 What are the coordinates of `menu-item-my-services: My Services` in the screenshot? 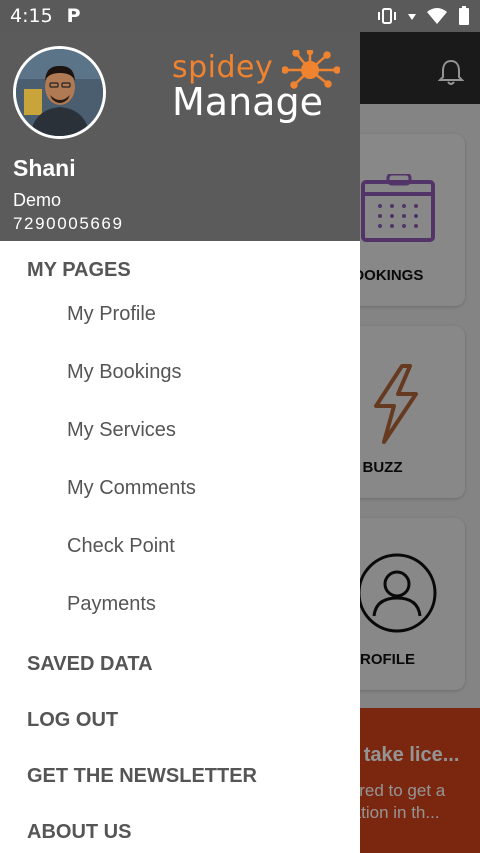 It's located at (180, 446).